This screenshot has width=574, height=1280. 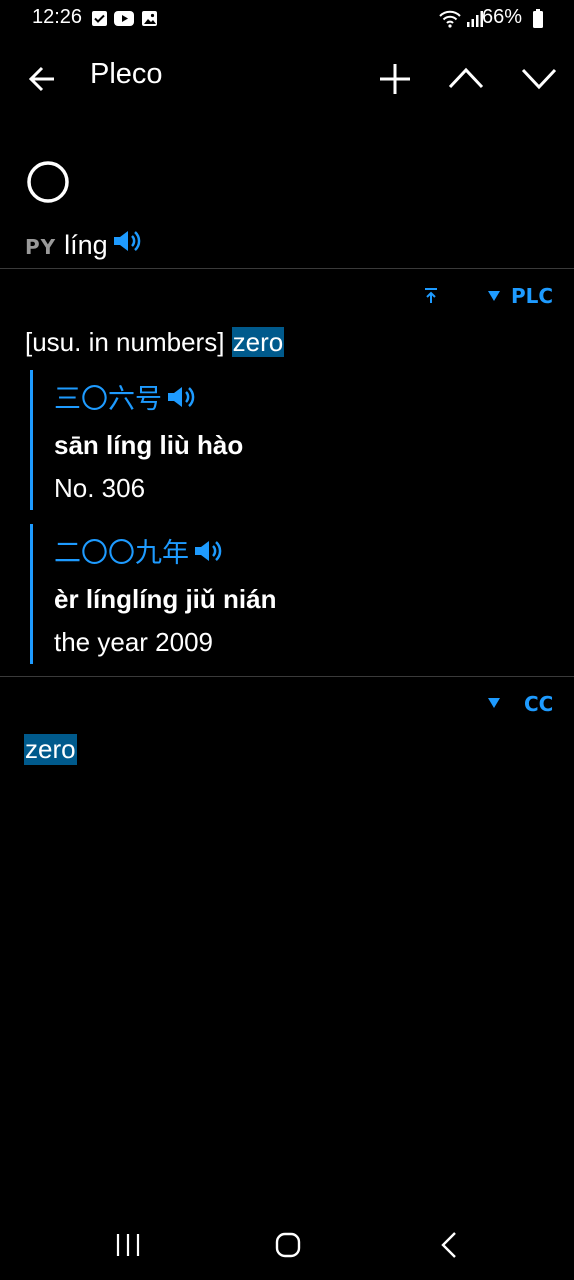 I want to click on example-item: 三〇六号 sān líng liù hào No. 306, so click(x=148, y=440).